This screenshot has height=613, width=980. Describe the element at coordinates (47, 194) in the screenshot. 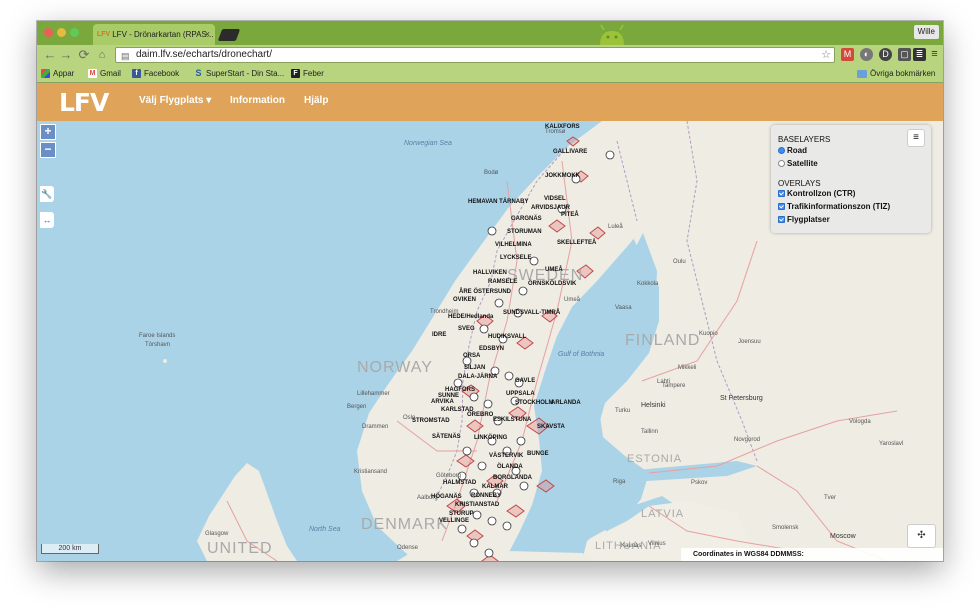

I see `wrench-tool-icon: 🔧` at that location.